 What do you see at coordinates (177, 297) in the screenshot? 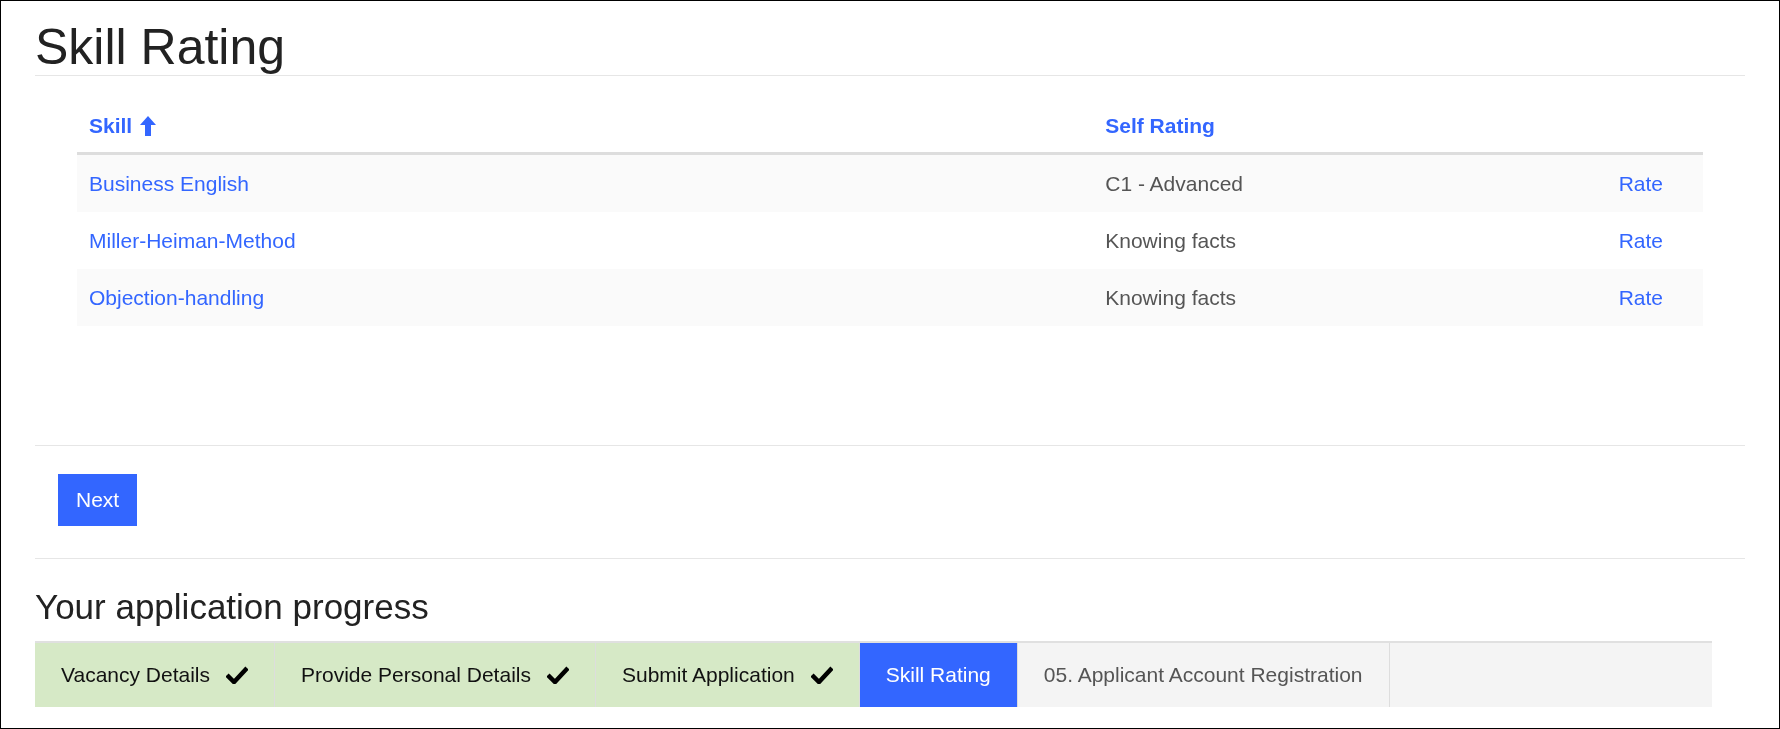
I see `skill-link: Objection-handling` at bounding box center [177, 297].